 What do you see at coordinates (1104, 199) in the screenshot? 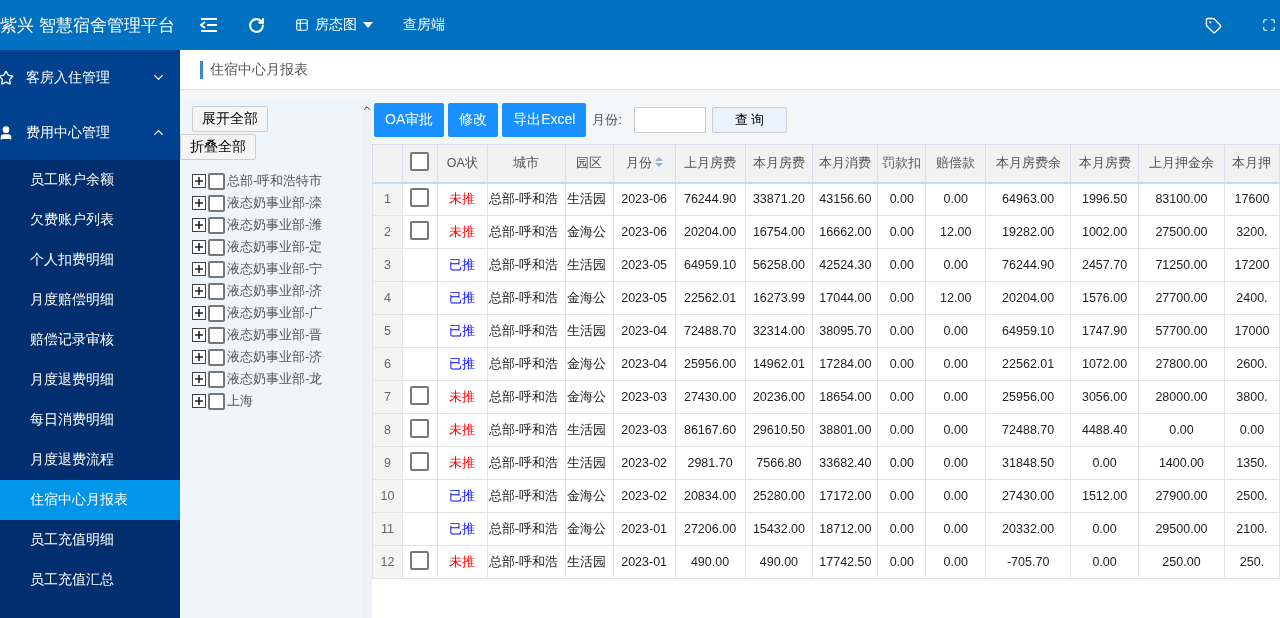
I see `table-cell: 1996.50` at bounding box center [1104, 199].